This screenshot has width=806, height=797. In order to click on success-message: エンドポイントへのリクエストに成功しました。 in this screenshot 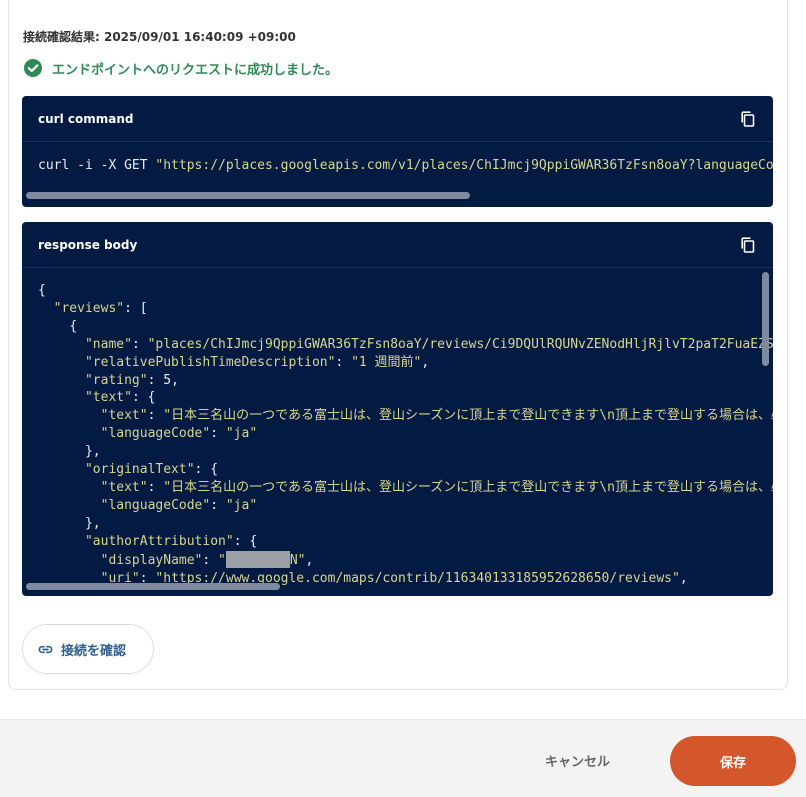, I will do `click(195, 70)`.